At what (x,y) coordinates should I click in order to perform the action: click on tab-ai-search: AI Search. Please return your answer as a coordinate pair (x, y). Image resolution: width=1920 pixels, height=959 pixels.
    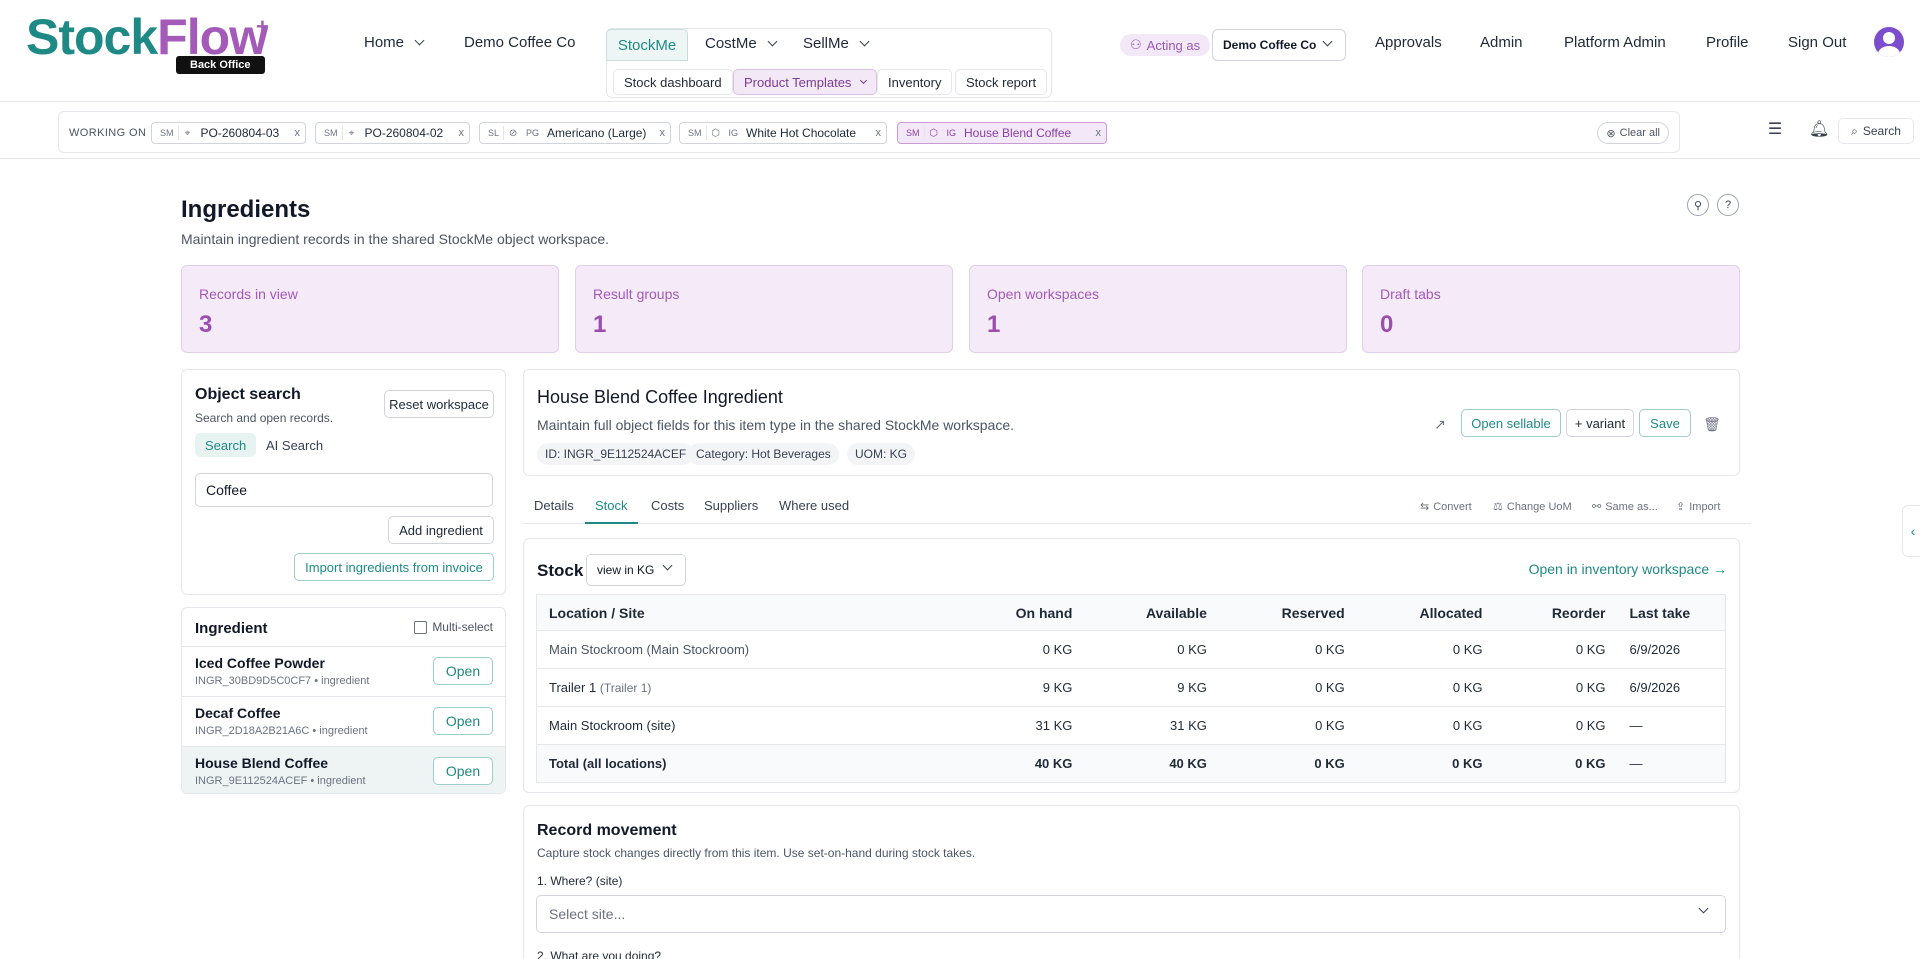
    Looking at the image, I should click on (294, 445).